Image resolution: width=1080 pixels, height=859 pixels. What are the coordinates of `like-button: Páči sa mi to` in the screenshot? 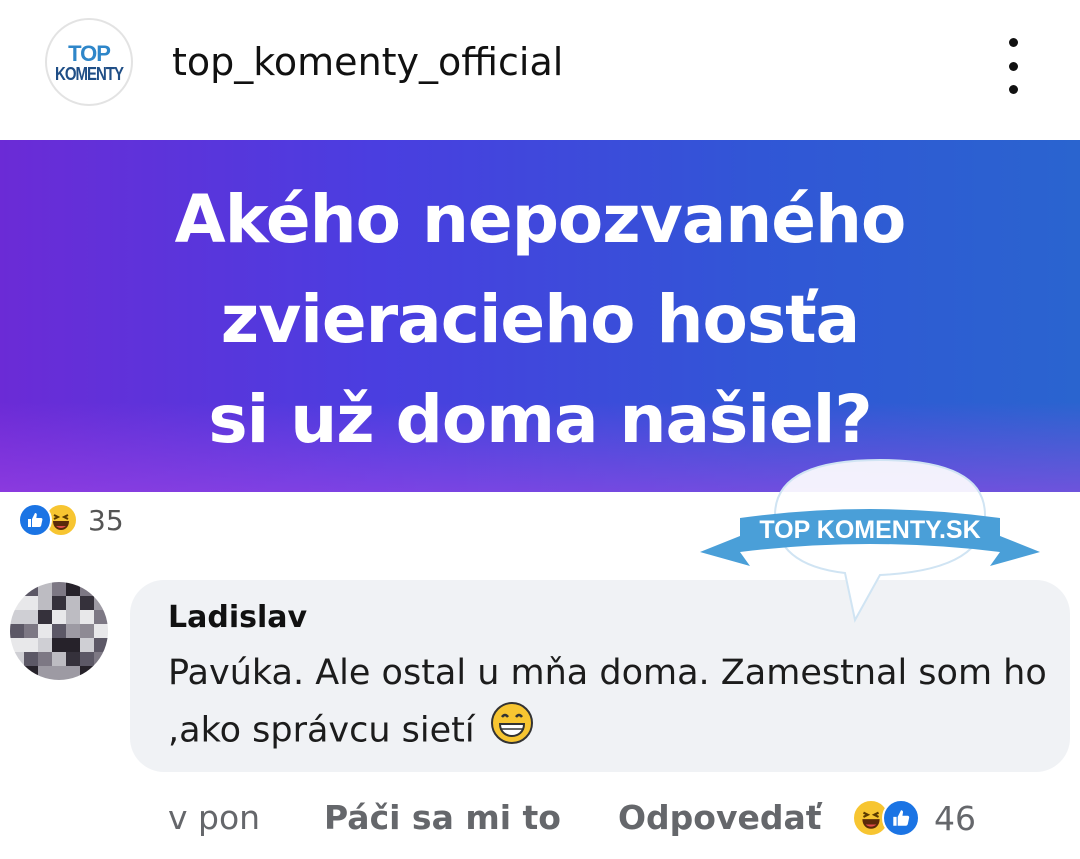 It's located at (442, 818).